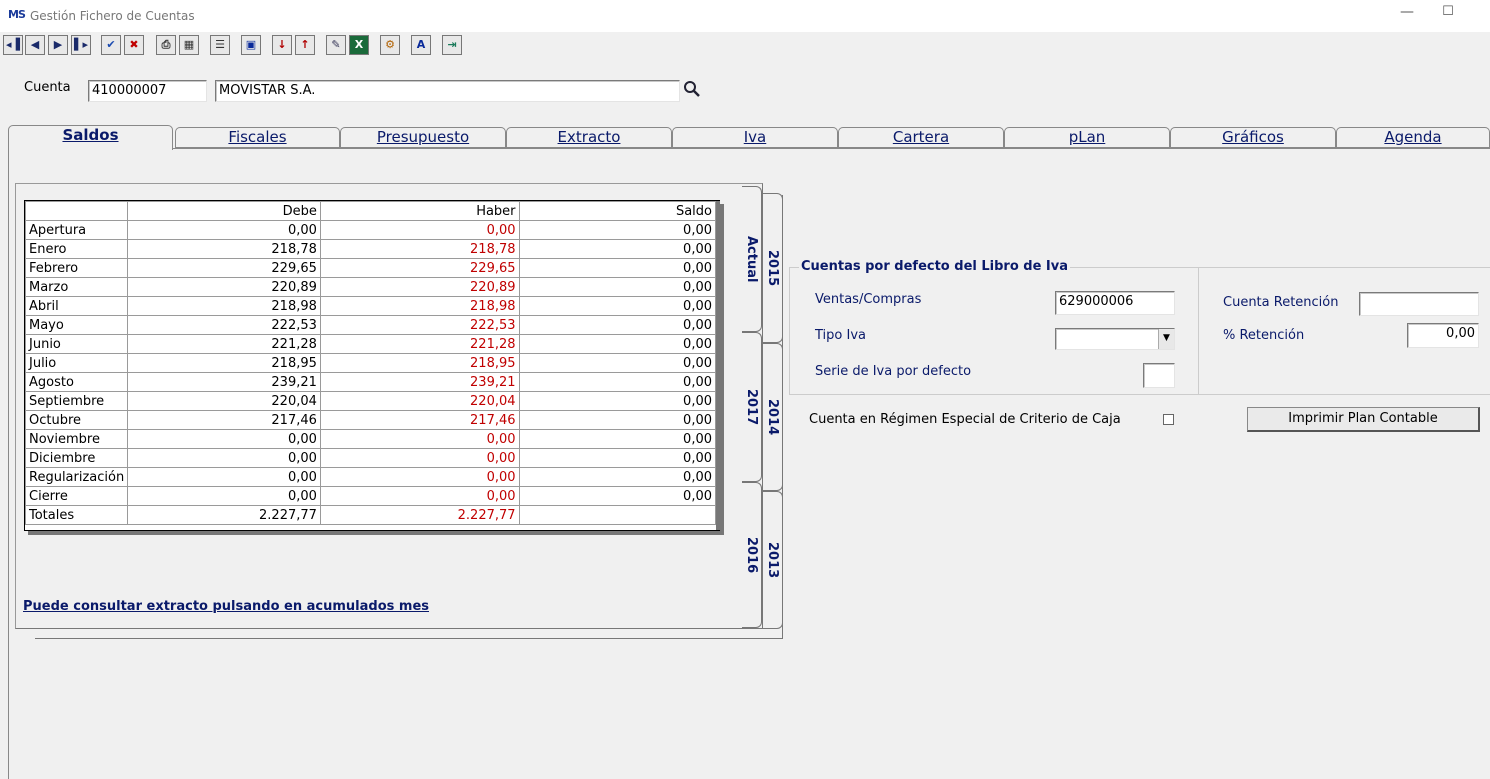 This screenshot has height=779, width=1490. I want to click on imprimir-plan-button: Imprimir Plan Contable, so click(1363, 419).